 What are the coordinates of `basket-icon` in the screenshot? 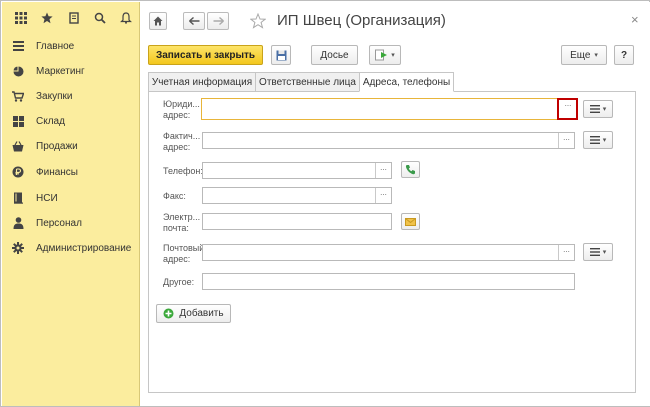 It's located at (18, 146).